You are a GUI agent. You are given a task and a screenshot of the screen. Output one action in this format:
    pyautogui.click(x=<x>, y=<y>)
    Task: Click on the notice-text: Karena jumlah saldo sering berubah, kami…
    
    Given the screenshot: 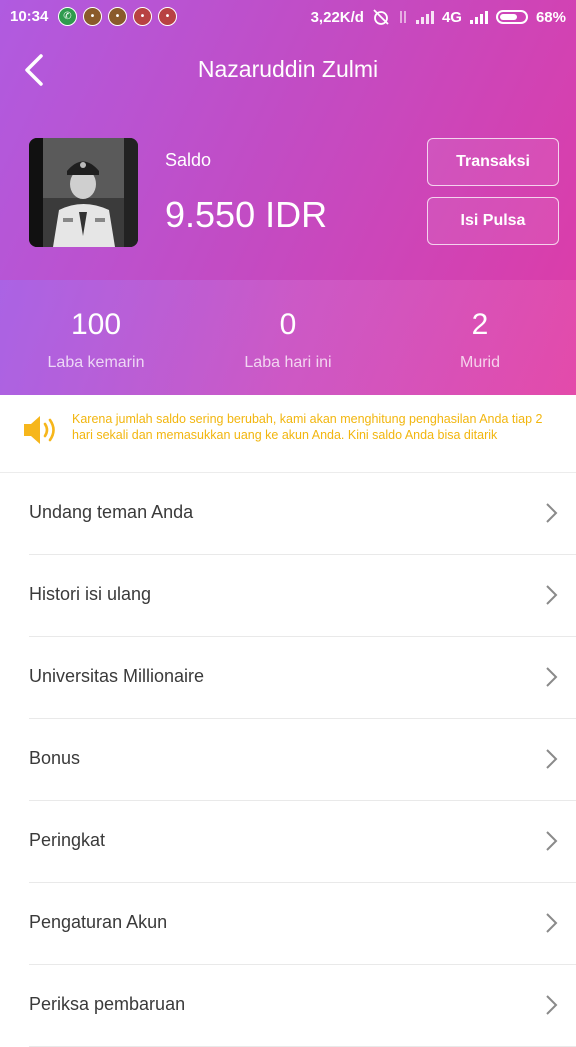 What is the action you would take?
    pyautogui.click(x=307, y=427)
    